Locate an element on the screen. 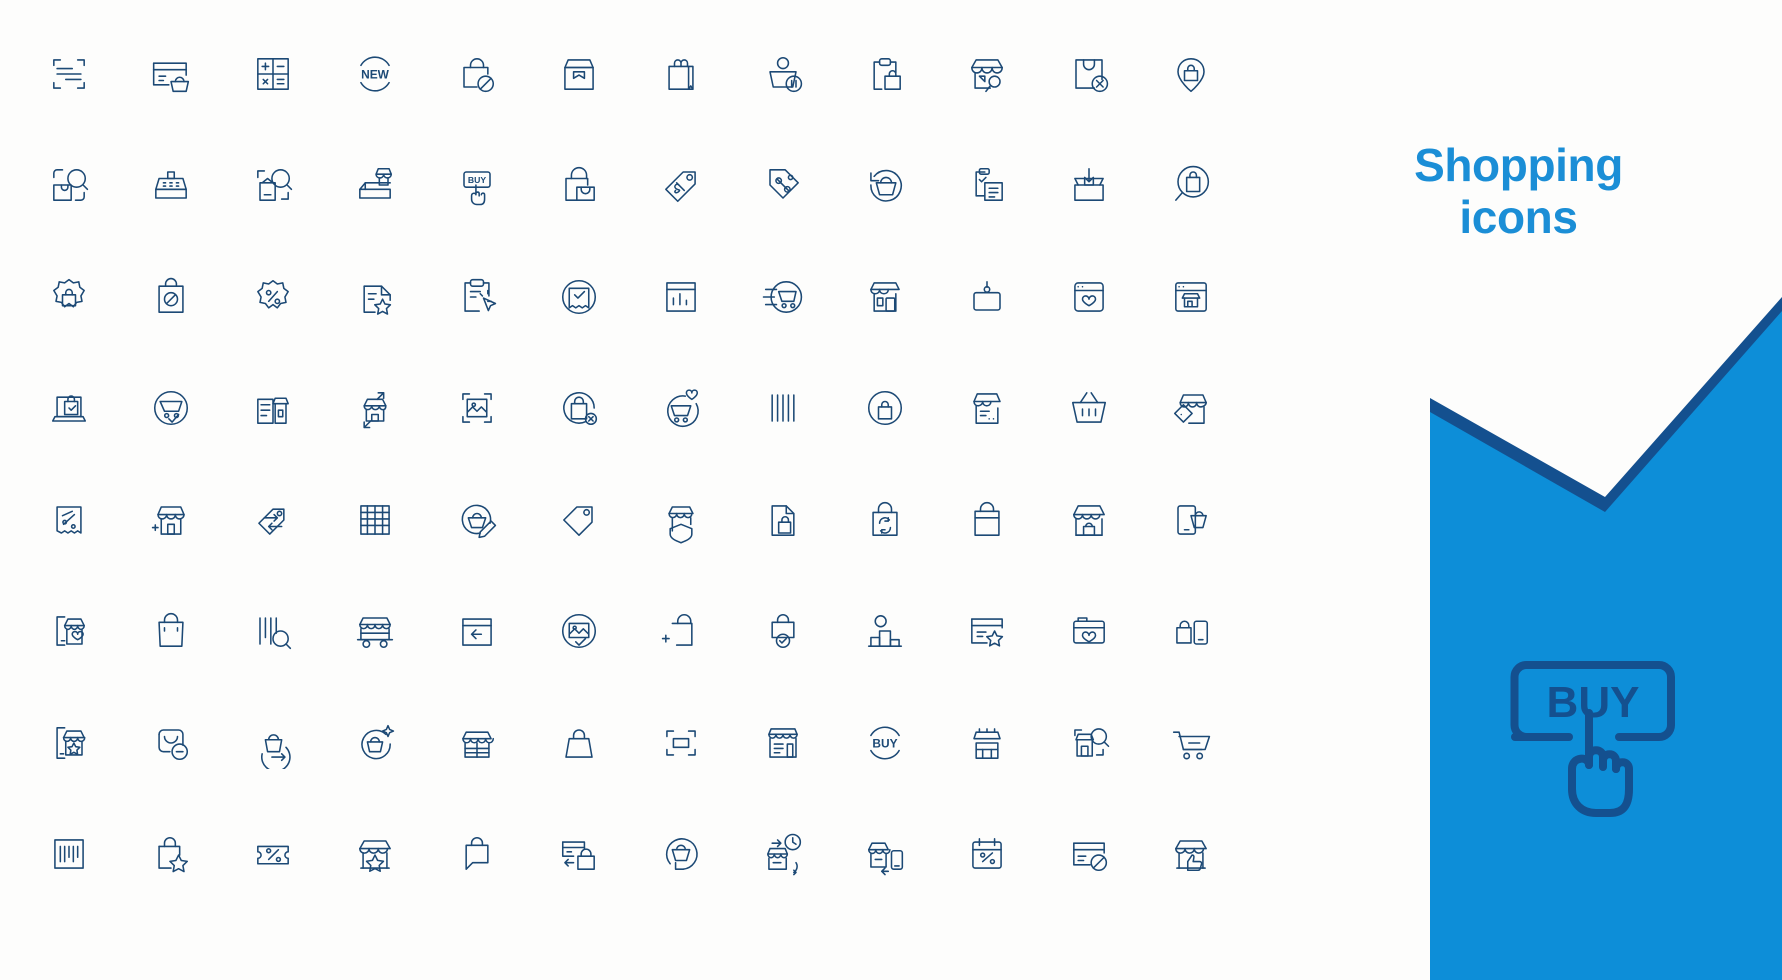 The width and height of the screenshot is (1782, 980). buy-button-tap-icon: BUY is located at coordinates (477, 186).